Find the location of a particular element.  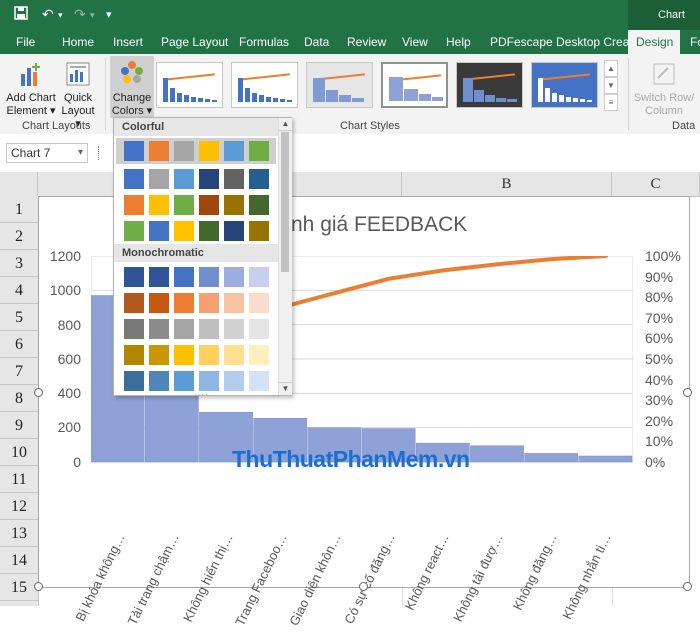

group-label-chart-styles: Chart Styles is located at coordinates (370, 126).